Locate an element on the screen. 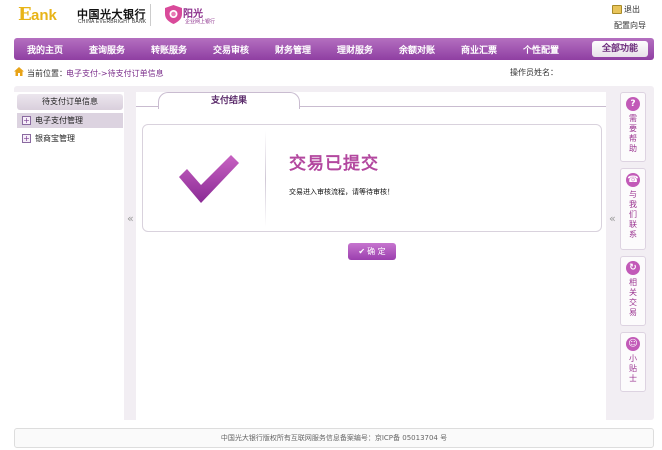 This screenshot has width=662, height=450. question-icon: ? is located at coordinates (633, 104).